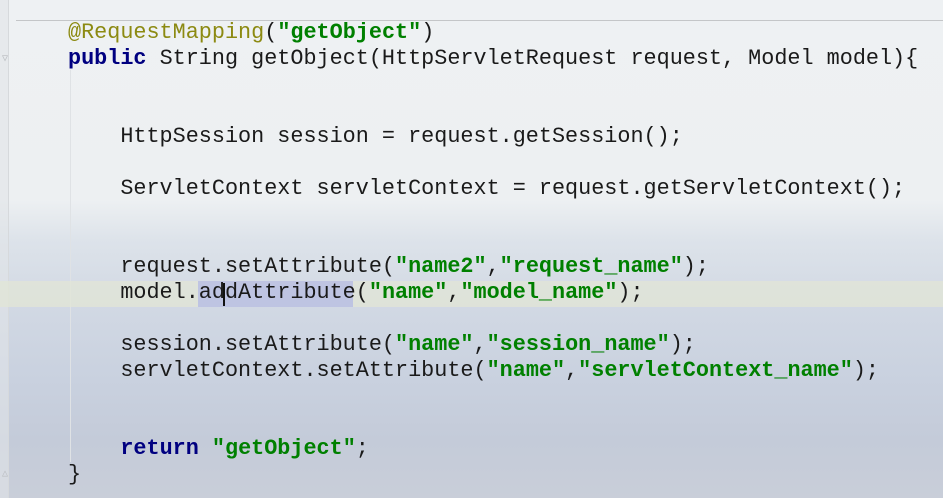 Image resolution: width=943 pixels, height=498 pixels. What do you see at coordinates (8, 475) in the screenshot?
I see `fold-end-icon: △` at bounding box center [8, 475].